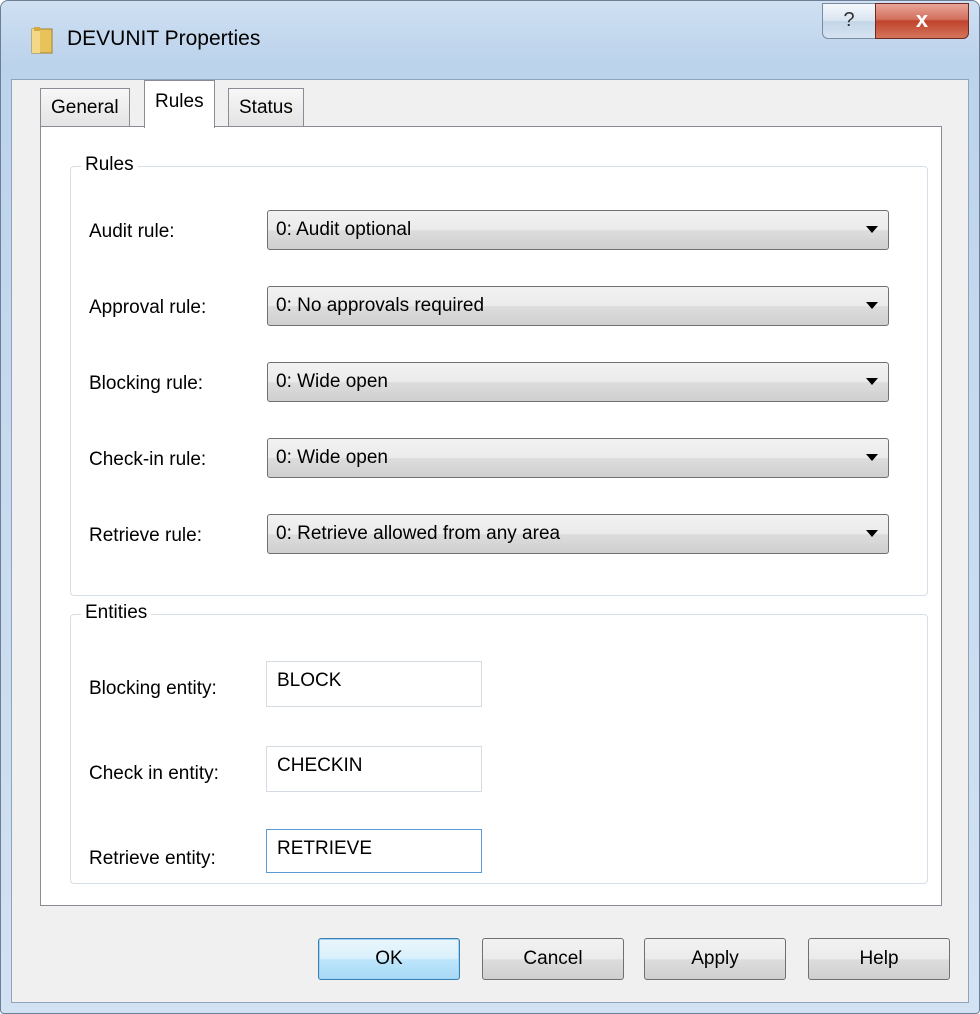  I want to click on tab-label: Status, so click(266, 107).